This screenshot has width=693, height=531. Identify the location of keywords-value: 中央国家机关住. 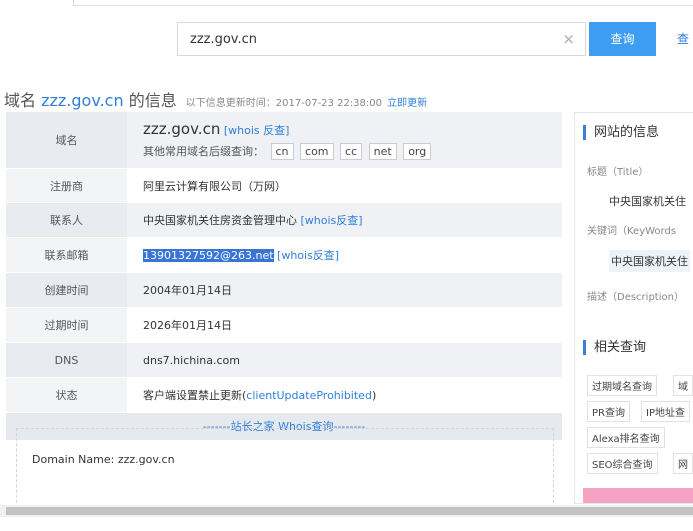
(649, 261).